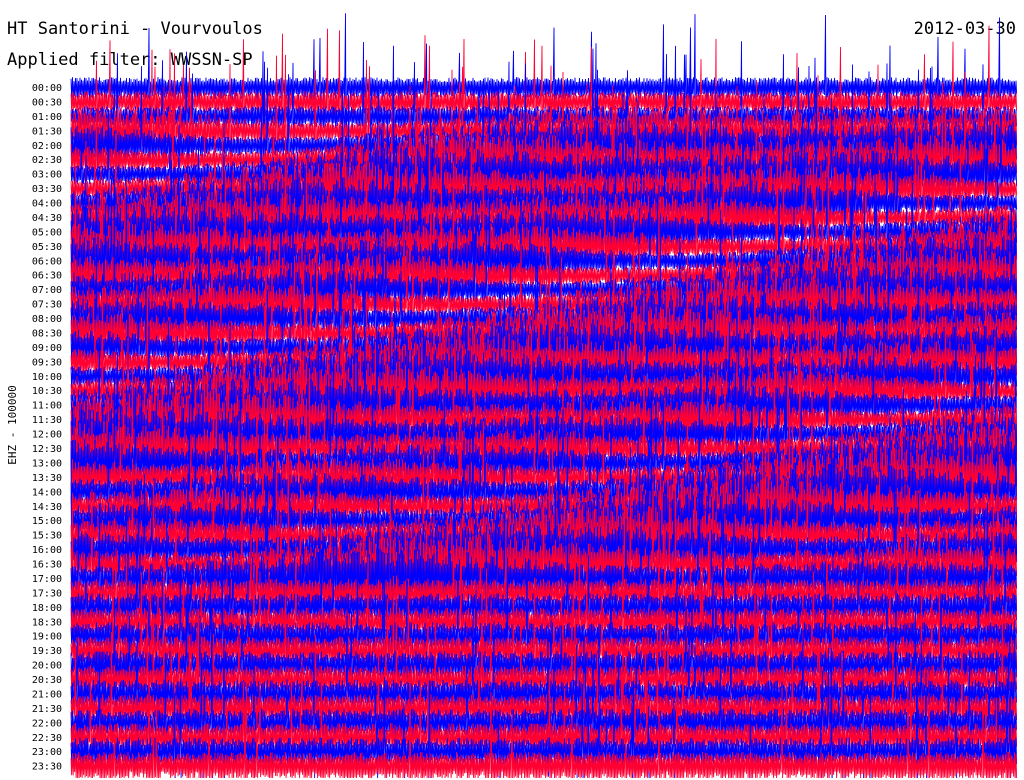 Image resolution: width=1024 pixels, height=780 pixels. What do you see at coordinates (47, 608) in the screenshot?
I see `row-time-label: 18:00` at bounding box center [47, 608].